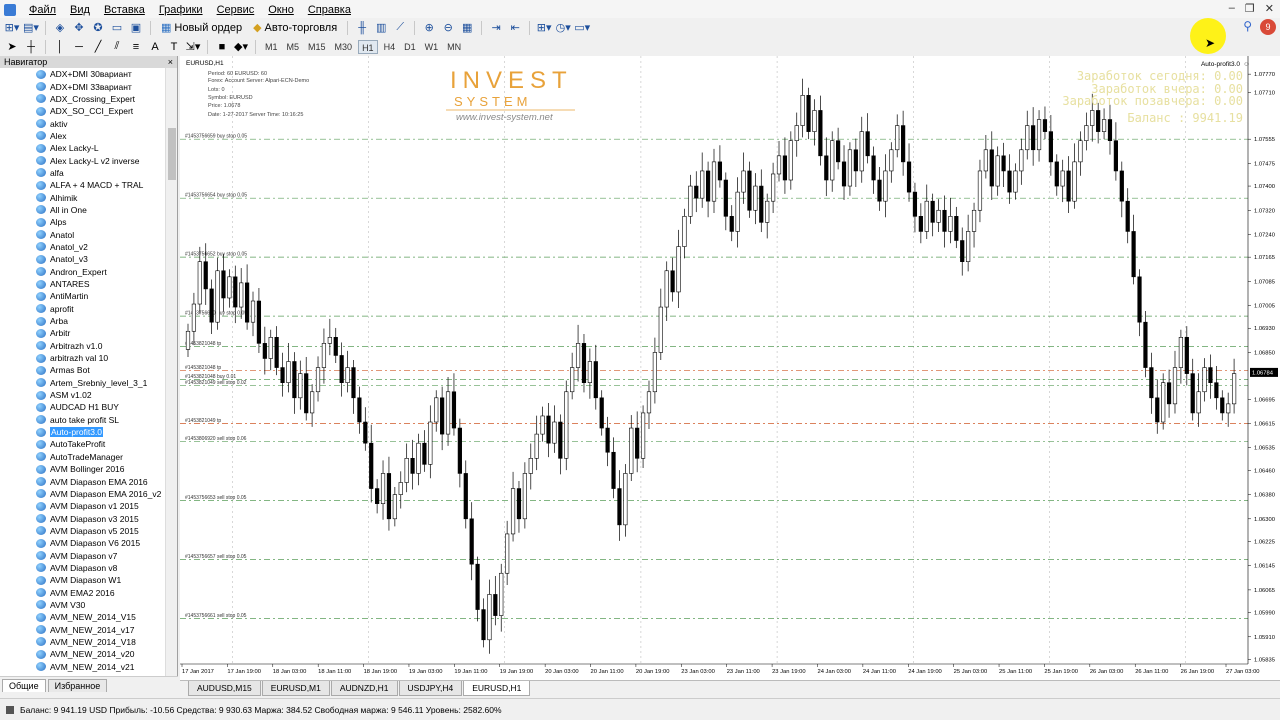 The width and height of the screenshot is (1280, 720). What do you see at coordinates (24, 685) in the screenshot?
I see `tab-common: Общие` at bounding box center [24, 685].